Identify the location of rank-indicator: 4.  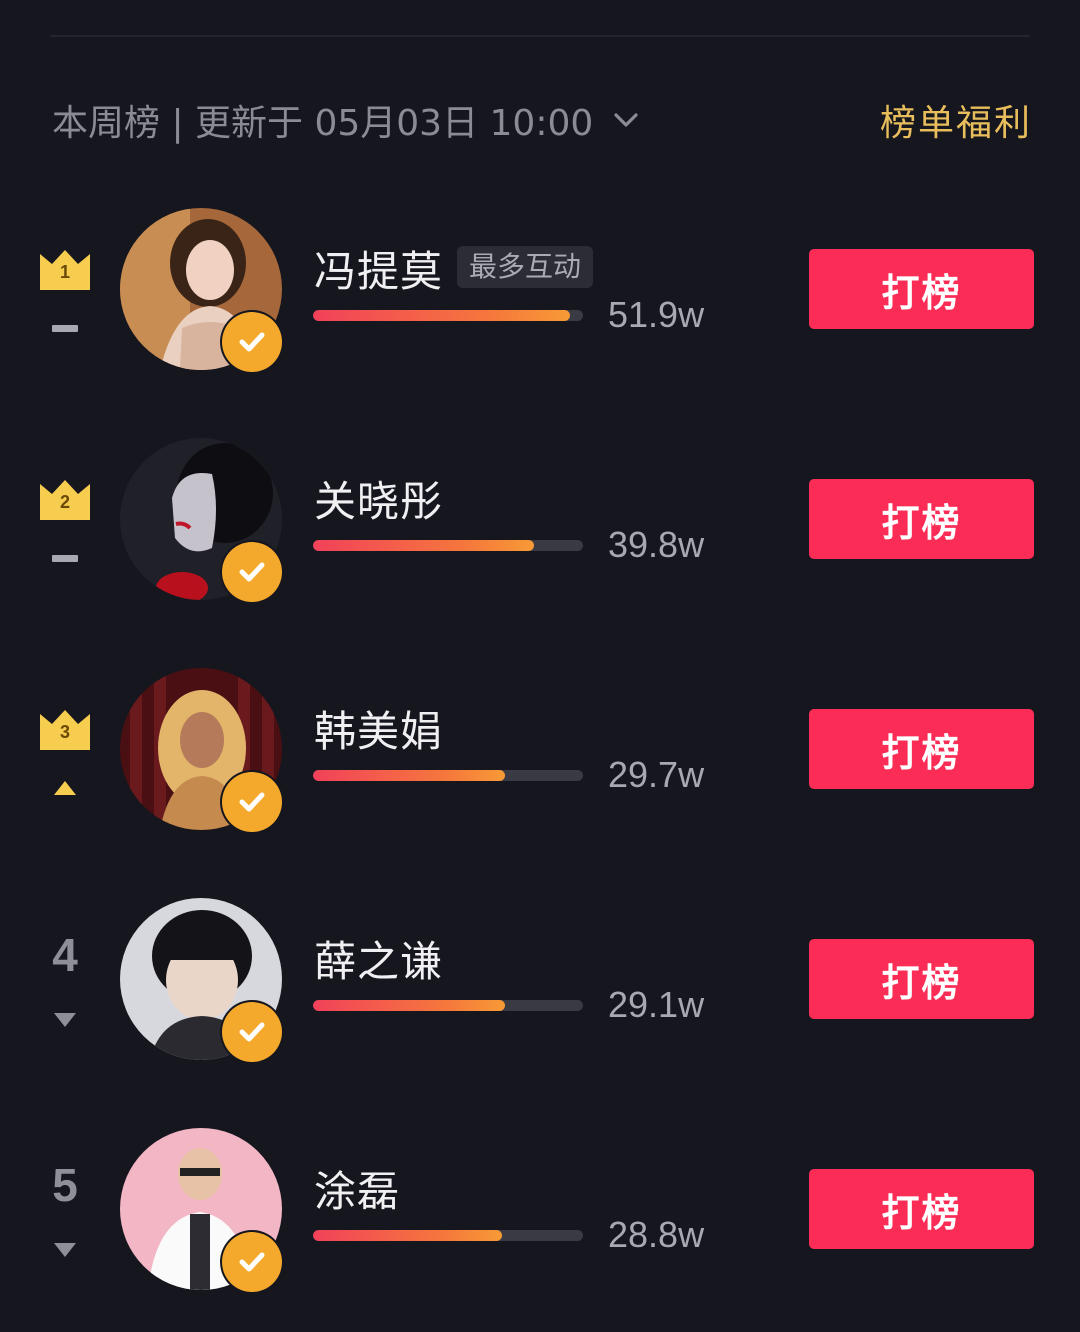
(65, 973).